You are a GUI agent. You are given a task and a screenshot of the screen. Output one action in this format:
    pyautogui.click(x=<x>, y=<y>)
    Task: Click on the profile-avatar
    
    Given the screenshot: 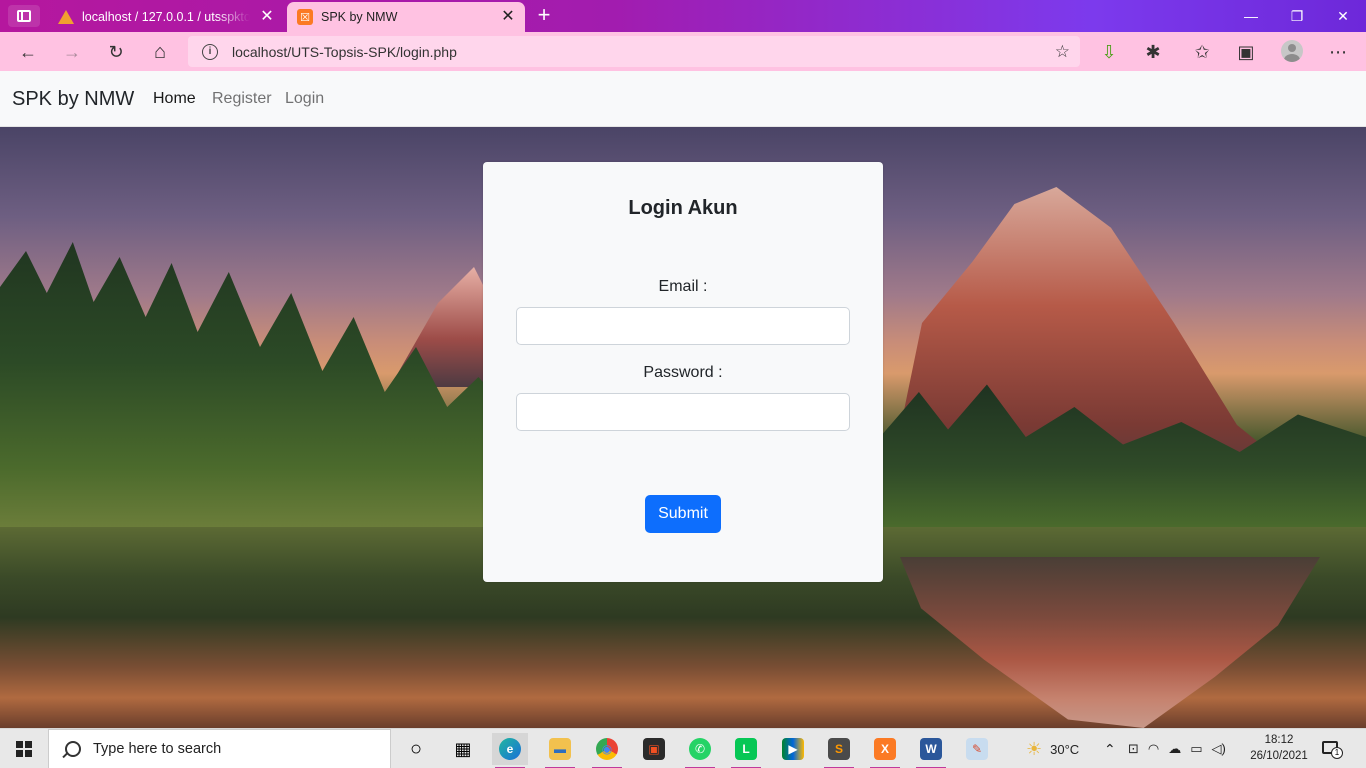 What is the action you would take?
    pyautogui.click(x=1292, y=51)
    